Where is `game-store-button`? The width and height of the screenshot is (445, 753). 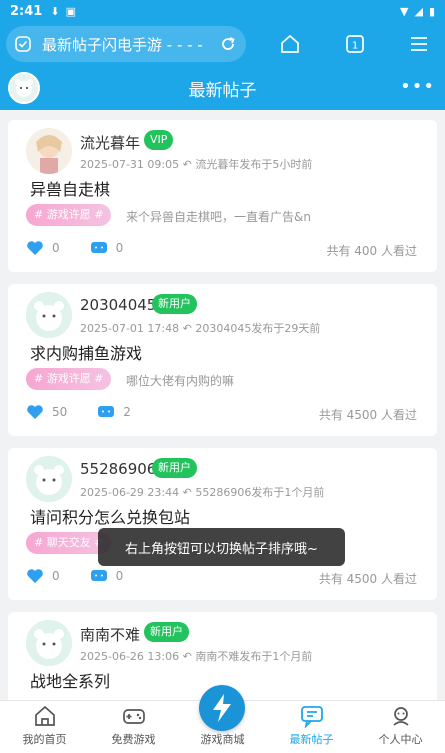 game-store-button is located at coordinates (222, 708).